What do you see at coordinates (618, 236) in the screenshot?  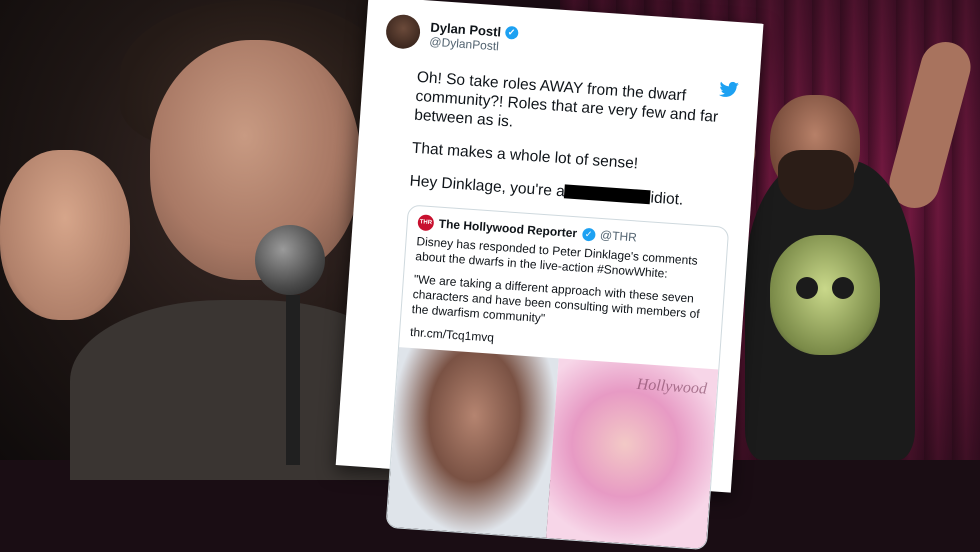 I see `quoted-handle: @THR` at bounding box center [618, 236].